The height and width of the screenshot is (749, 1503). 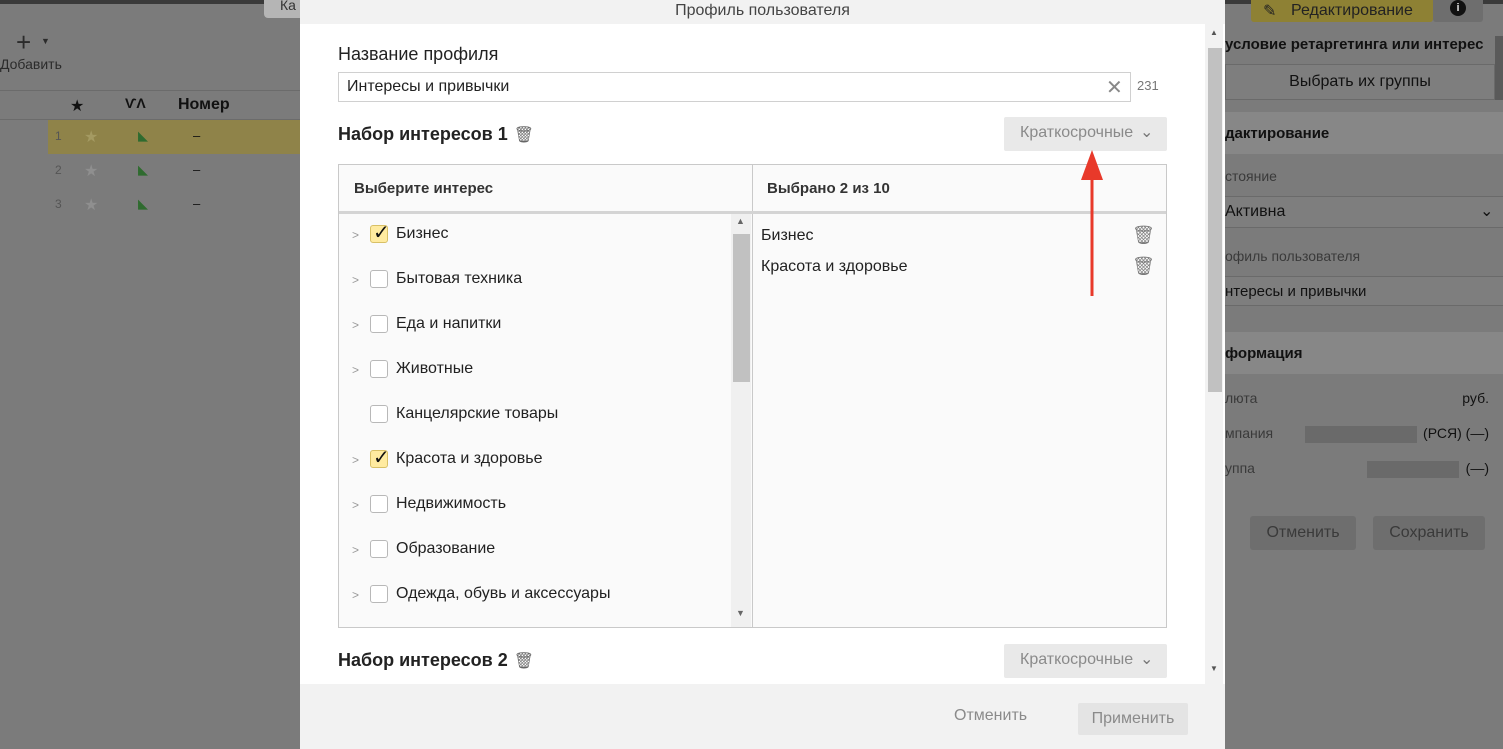 I want to click on list-item: > ✓ Красота и здоровье, so click(x=534, y=461).